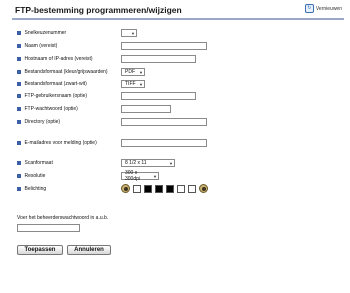 Image resolution: width=350 pixels, height=293 pixels. I want to click on row-hostname: Hostnaam of IP-adres (vereist), so click(67, 59).